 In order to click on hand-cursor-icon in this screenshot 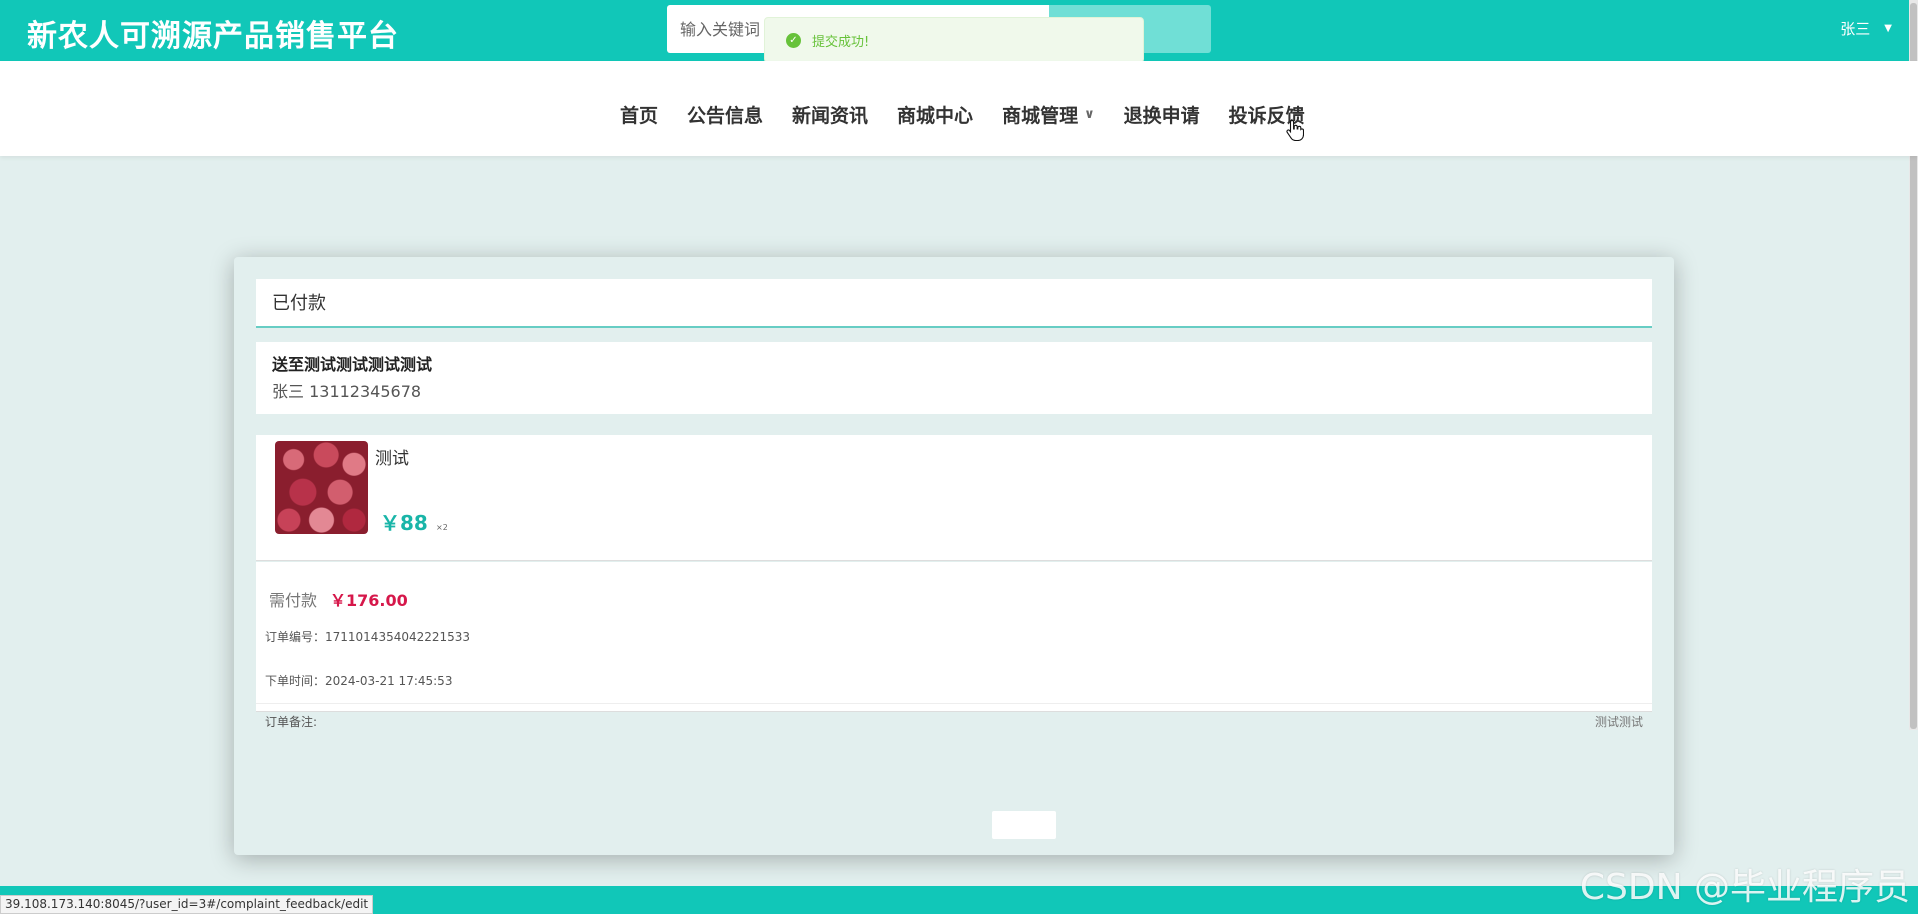, I will do `click(1295, 132)`.